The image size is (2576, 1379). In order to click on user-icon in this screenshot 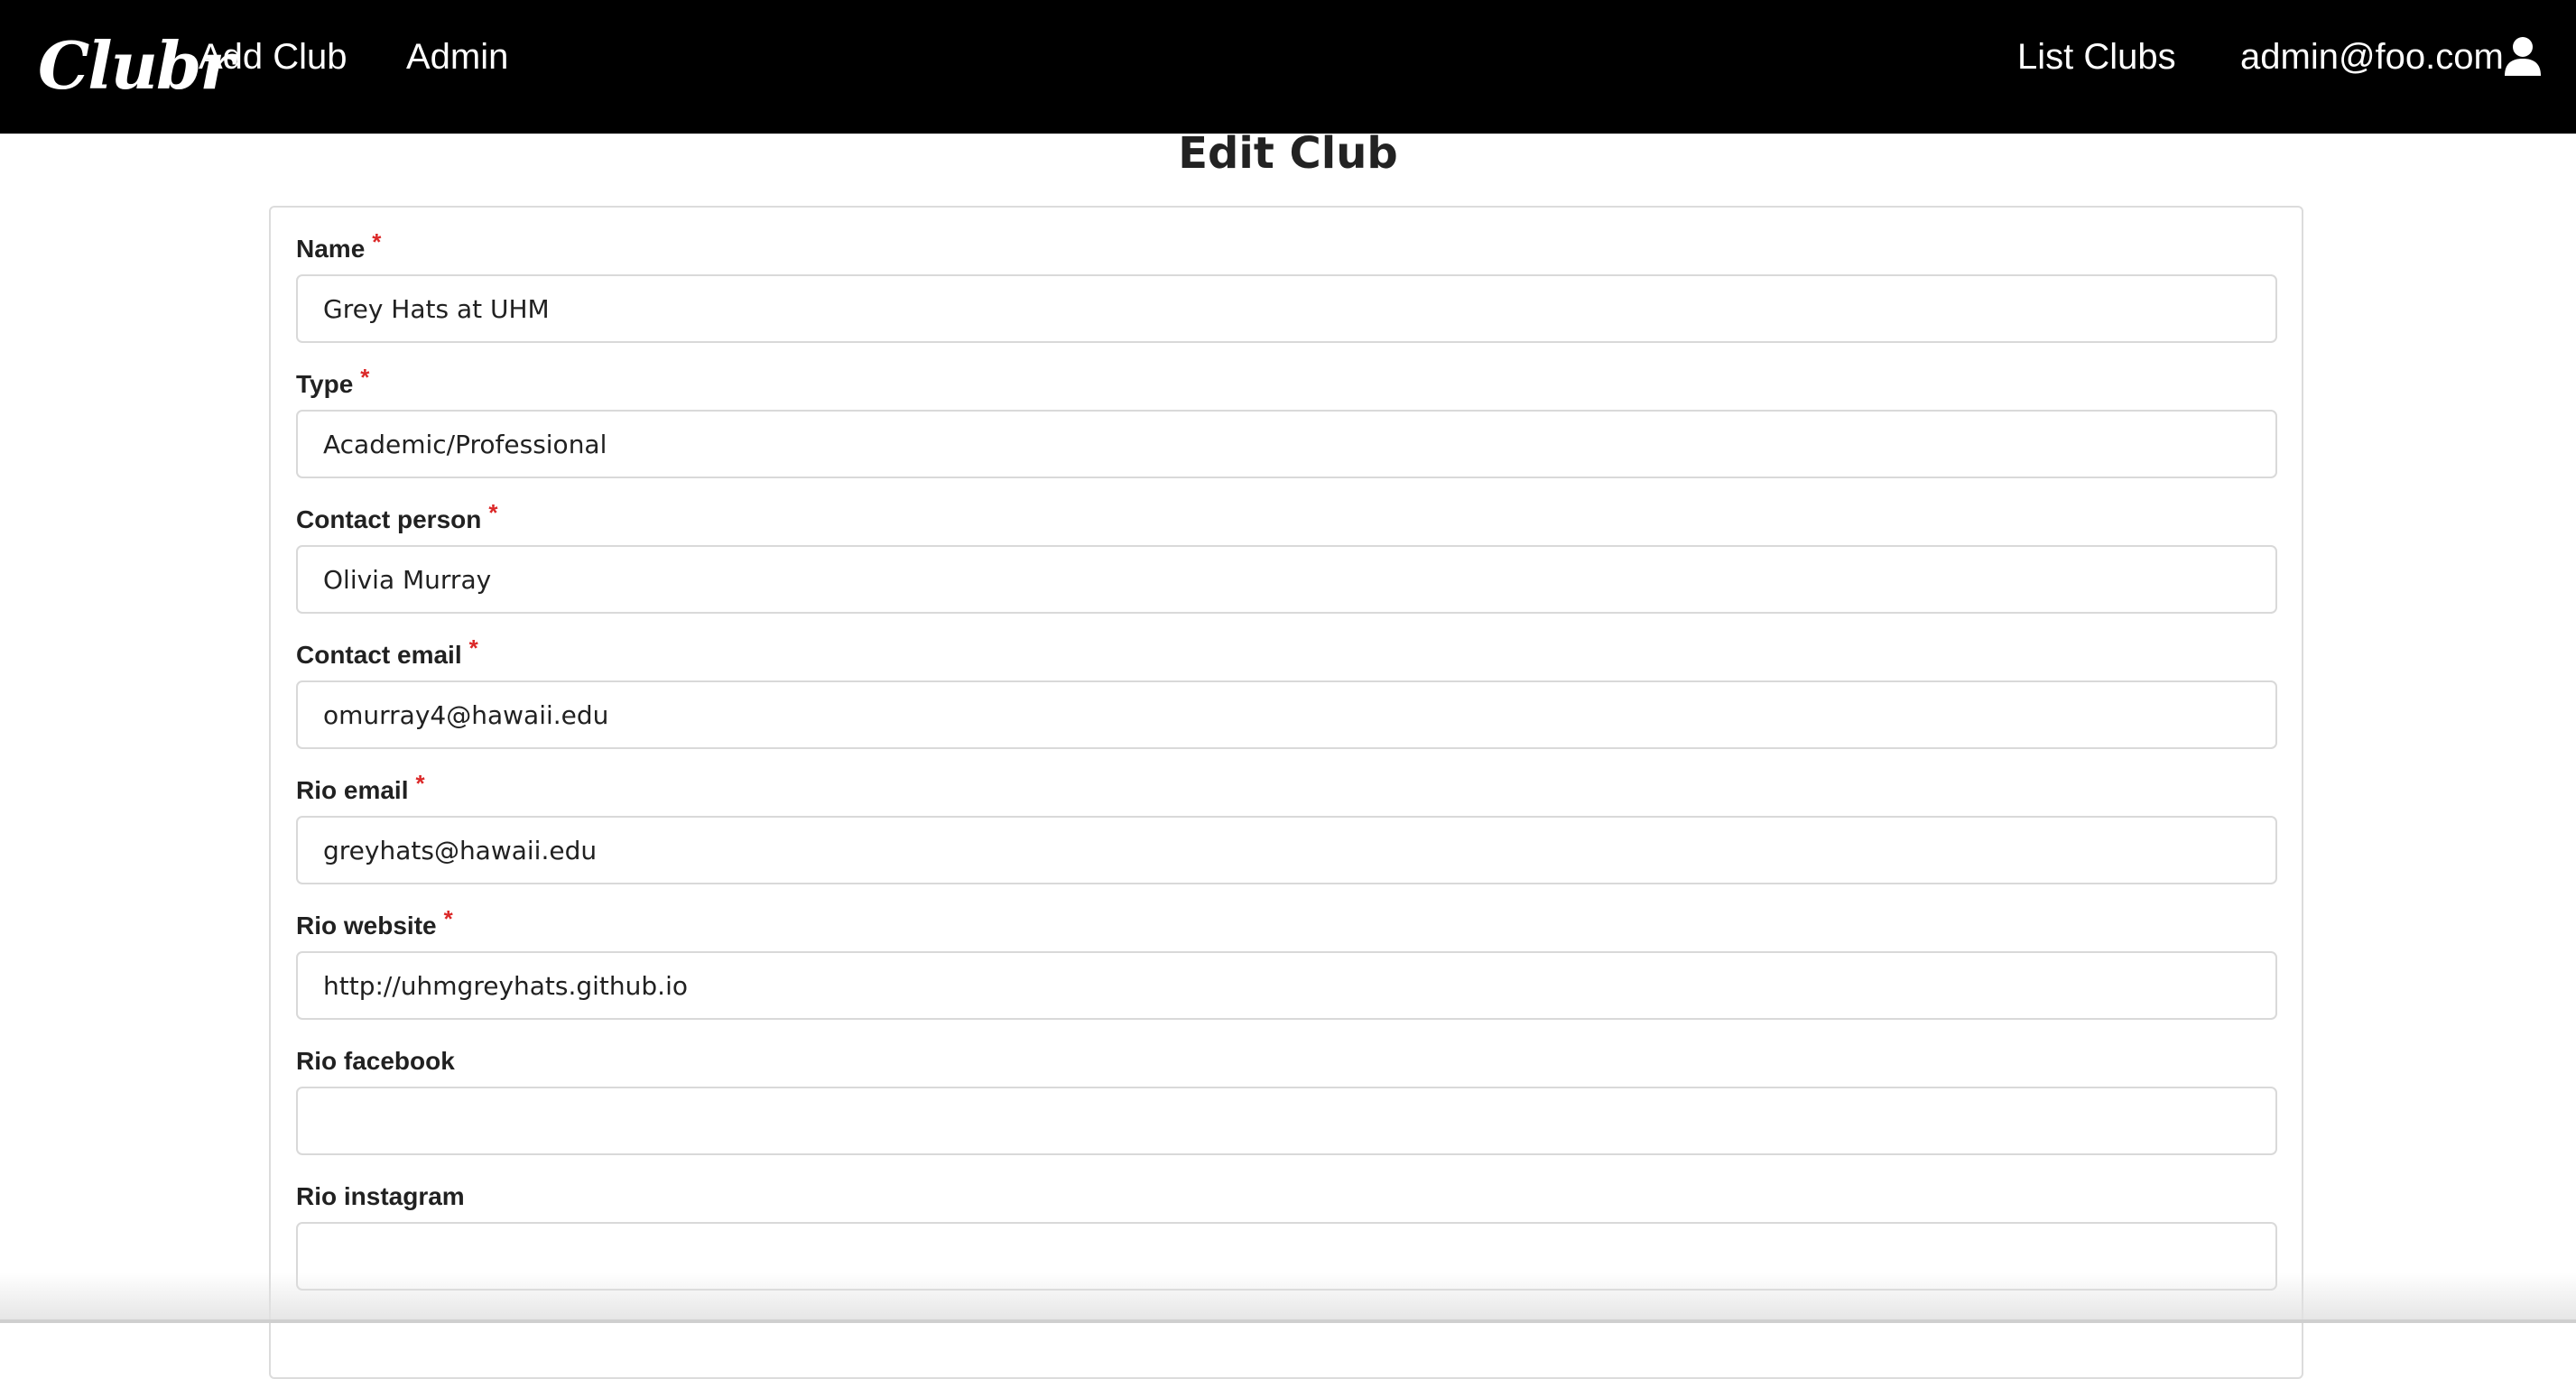, I will do `click(2523, 56)`.